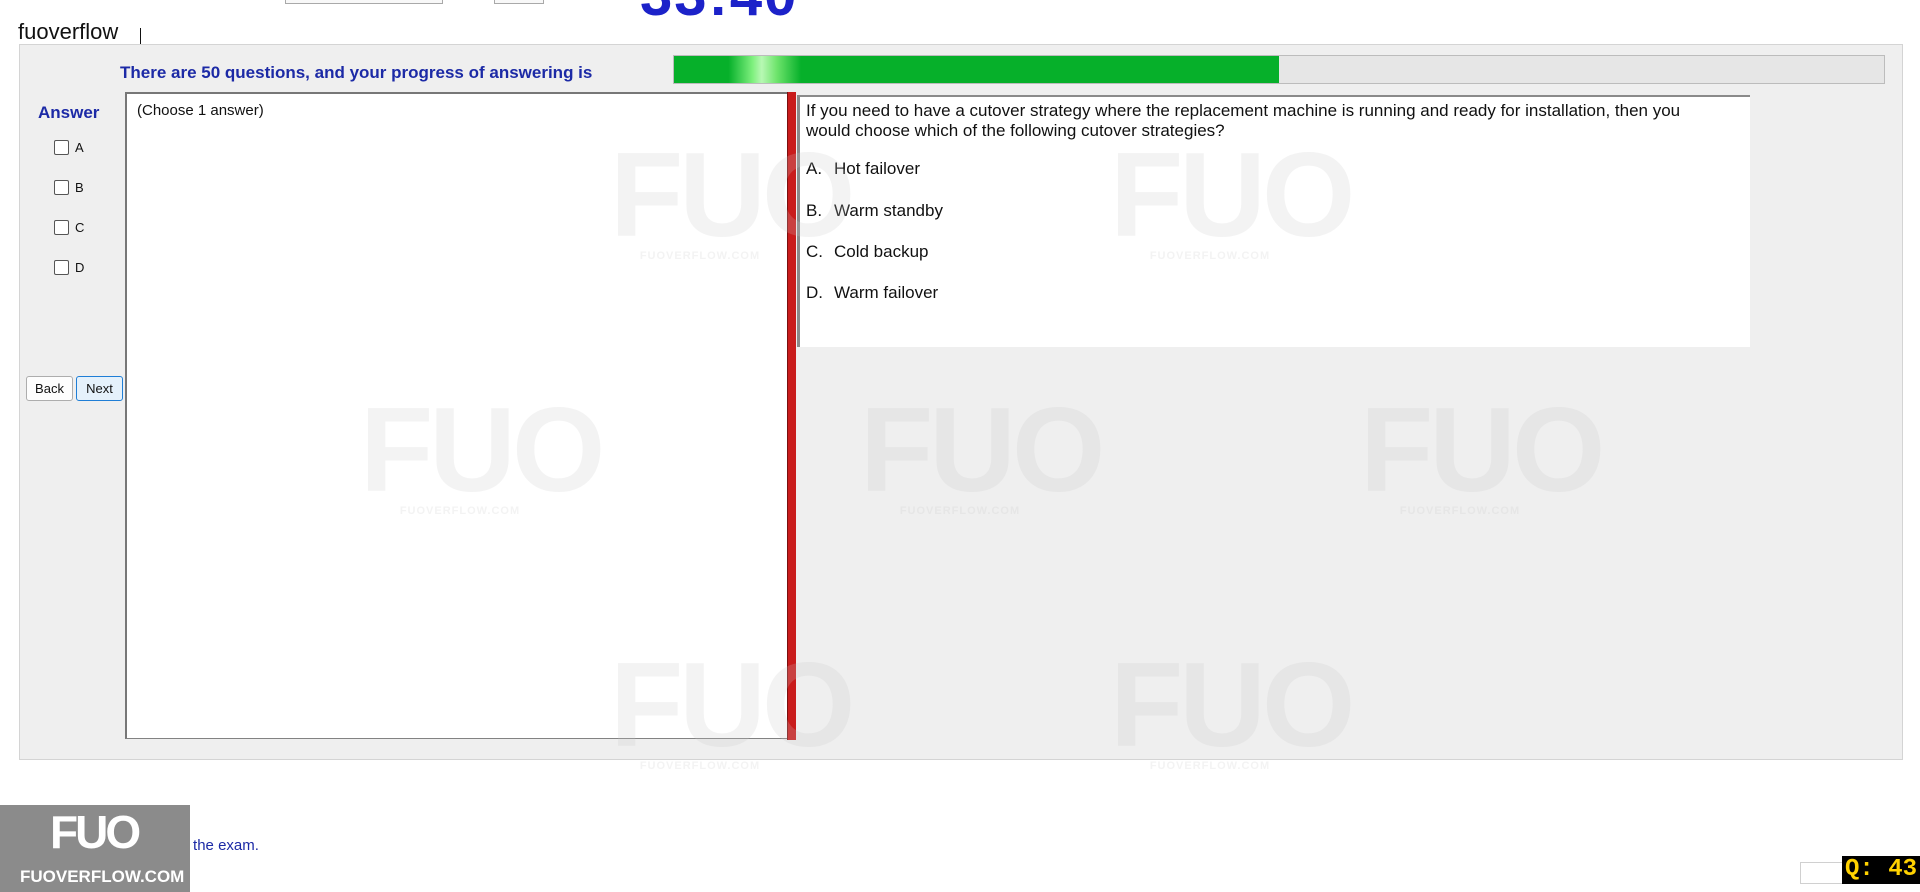  I want to click on logo-text: FUOVERFLOW.COM, so click(102, 876).